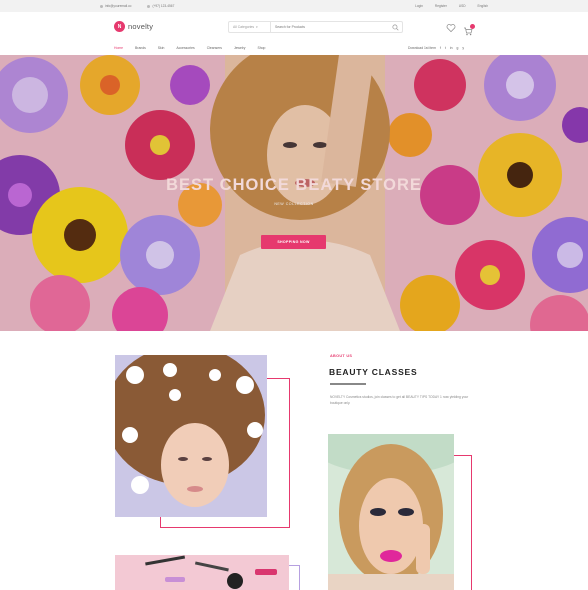 The width and height of the screenshot is (588, 590). What do you see at coordinates (441, 6) in the screenshot?
I see `register-link: Register` at bounding box center [441, 6].